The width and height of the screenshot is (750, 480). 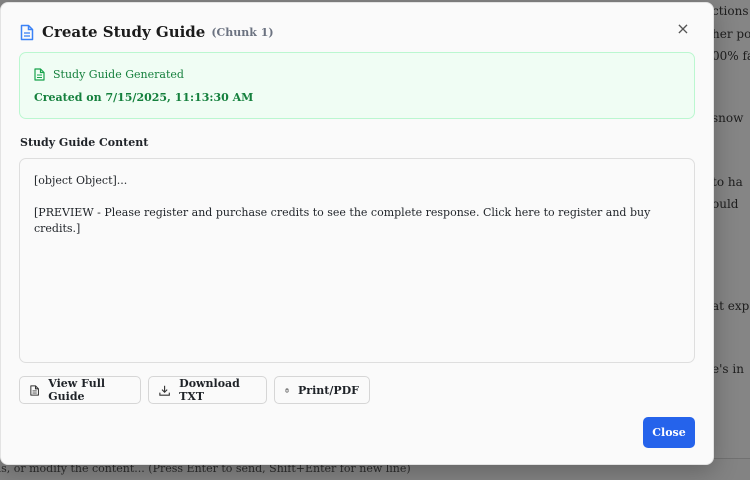 I want to click on dialog-header: Create Study Guide (Chunk 1) ×, so click(x=357, y=31).